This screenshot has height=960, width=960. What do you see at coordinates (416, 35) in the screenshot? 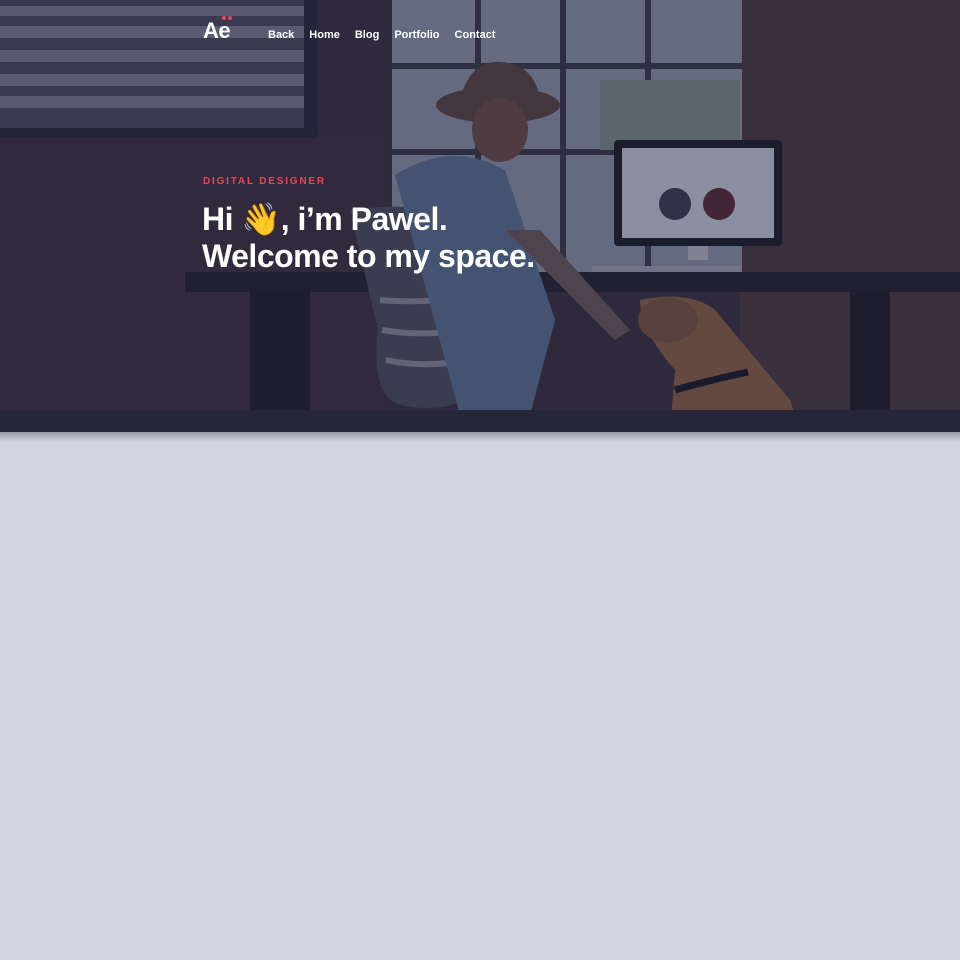
I see `nav-link-portfolio: Portfolio` at bounding box center [416, 35].